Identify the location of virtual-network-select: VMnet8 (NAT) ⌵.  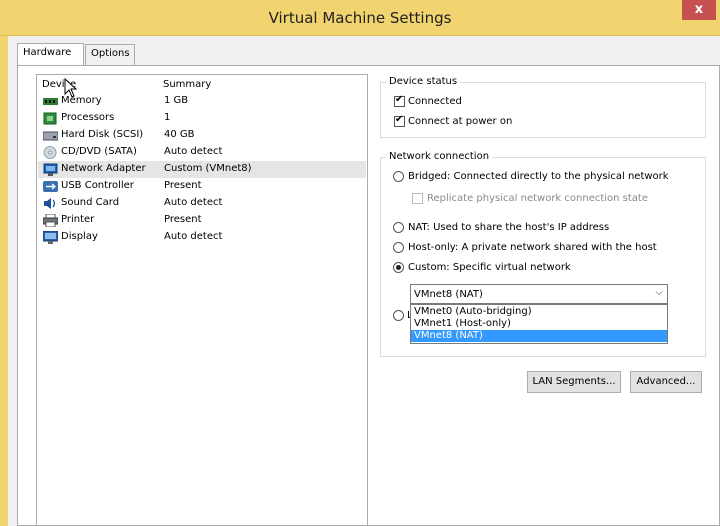
(539, 294).